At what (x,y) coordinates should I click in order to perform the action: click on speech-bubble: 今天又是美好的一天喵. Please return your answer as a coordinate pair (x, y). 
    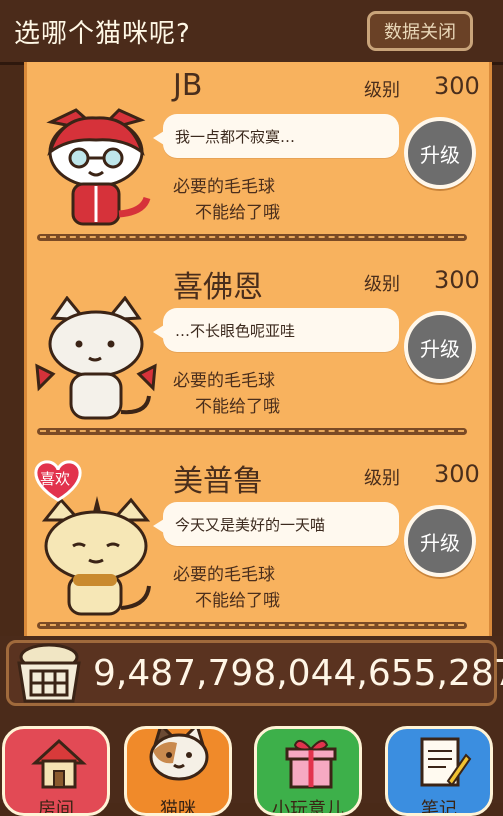
    Looking at the image, I should click on (276, 524).